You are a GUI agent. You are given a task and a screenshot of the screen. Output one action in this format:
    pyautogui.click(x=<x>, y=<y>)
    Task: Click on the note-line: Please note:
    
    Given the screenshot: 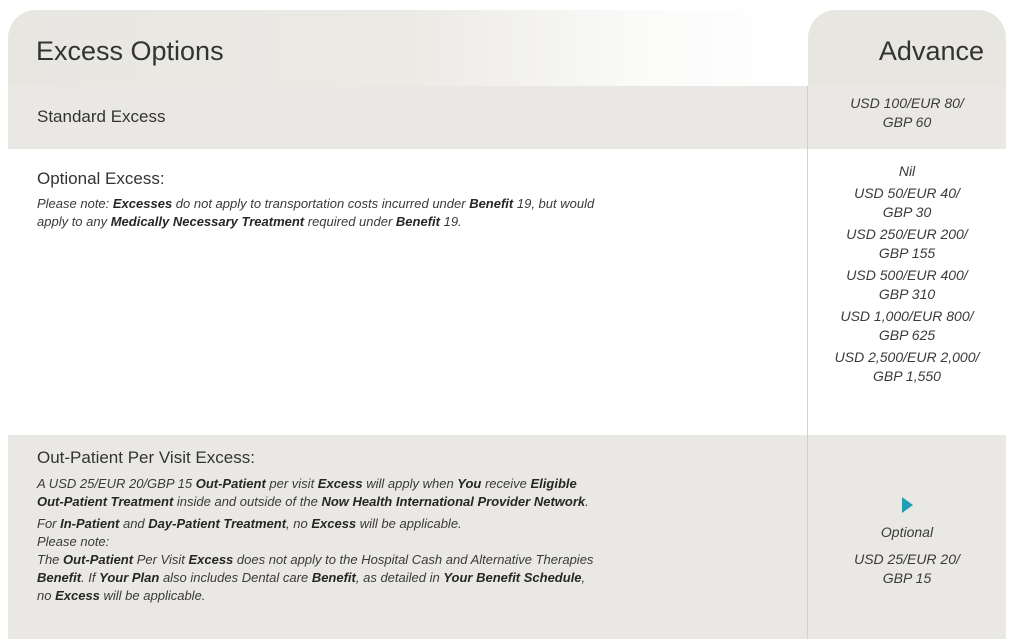 What is the action you would take?
    pyautogui.click(x=73, y=541)
    